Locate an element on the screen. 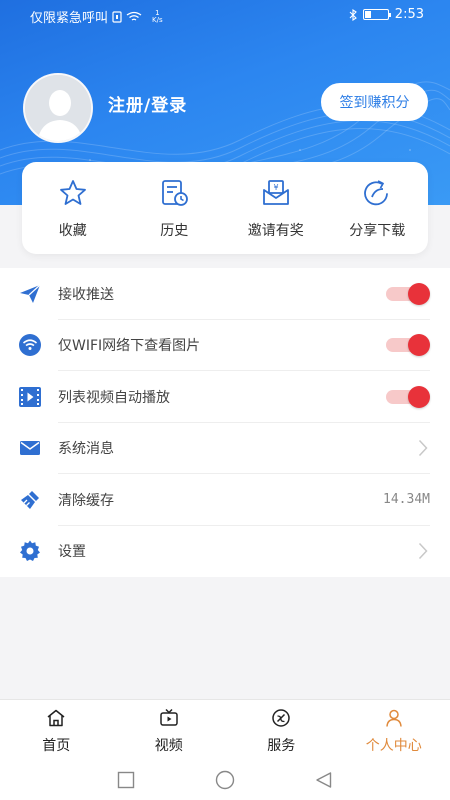 Image resolution: width=450 pixels, height=800 pixels. share-icon is located at coordinates (376, 193).